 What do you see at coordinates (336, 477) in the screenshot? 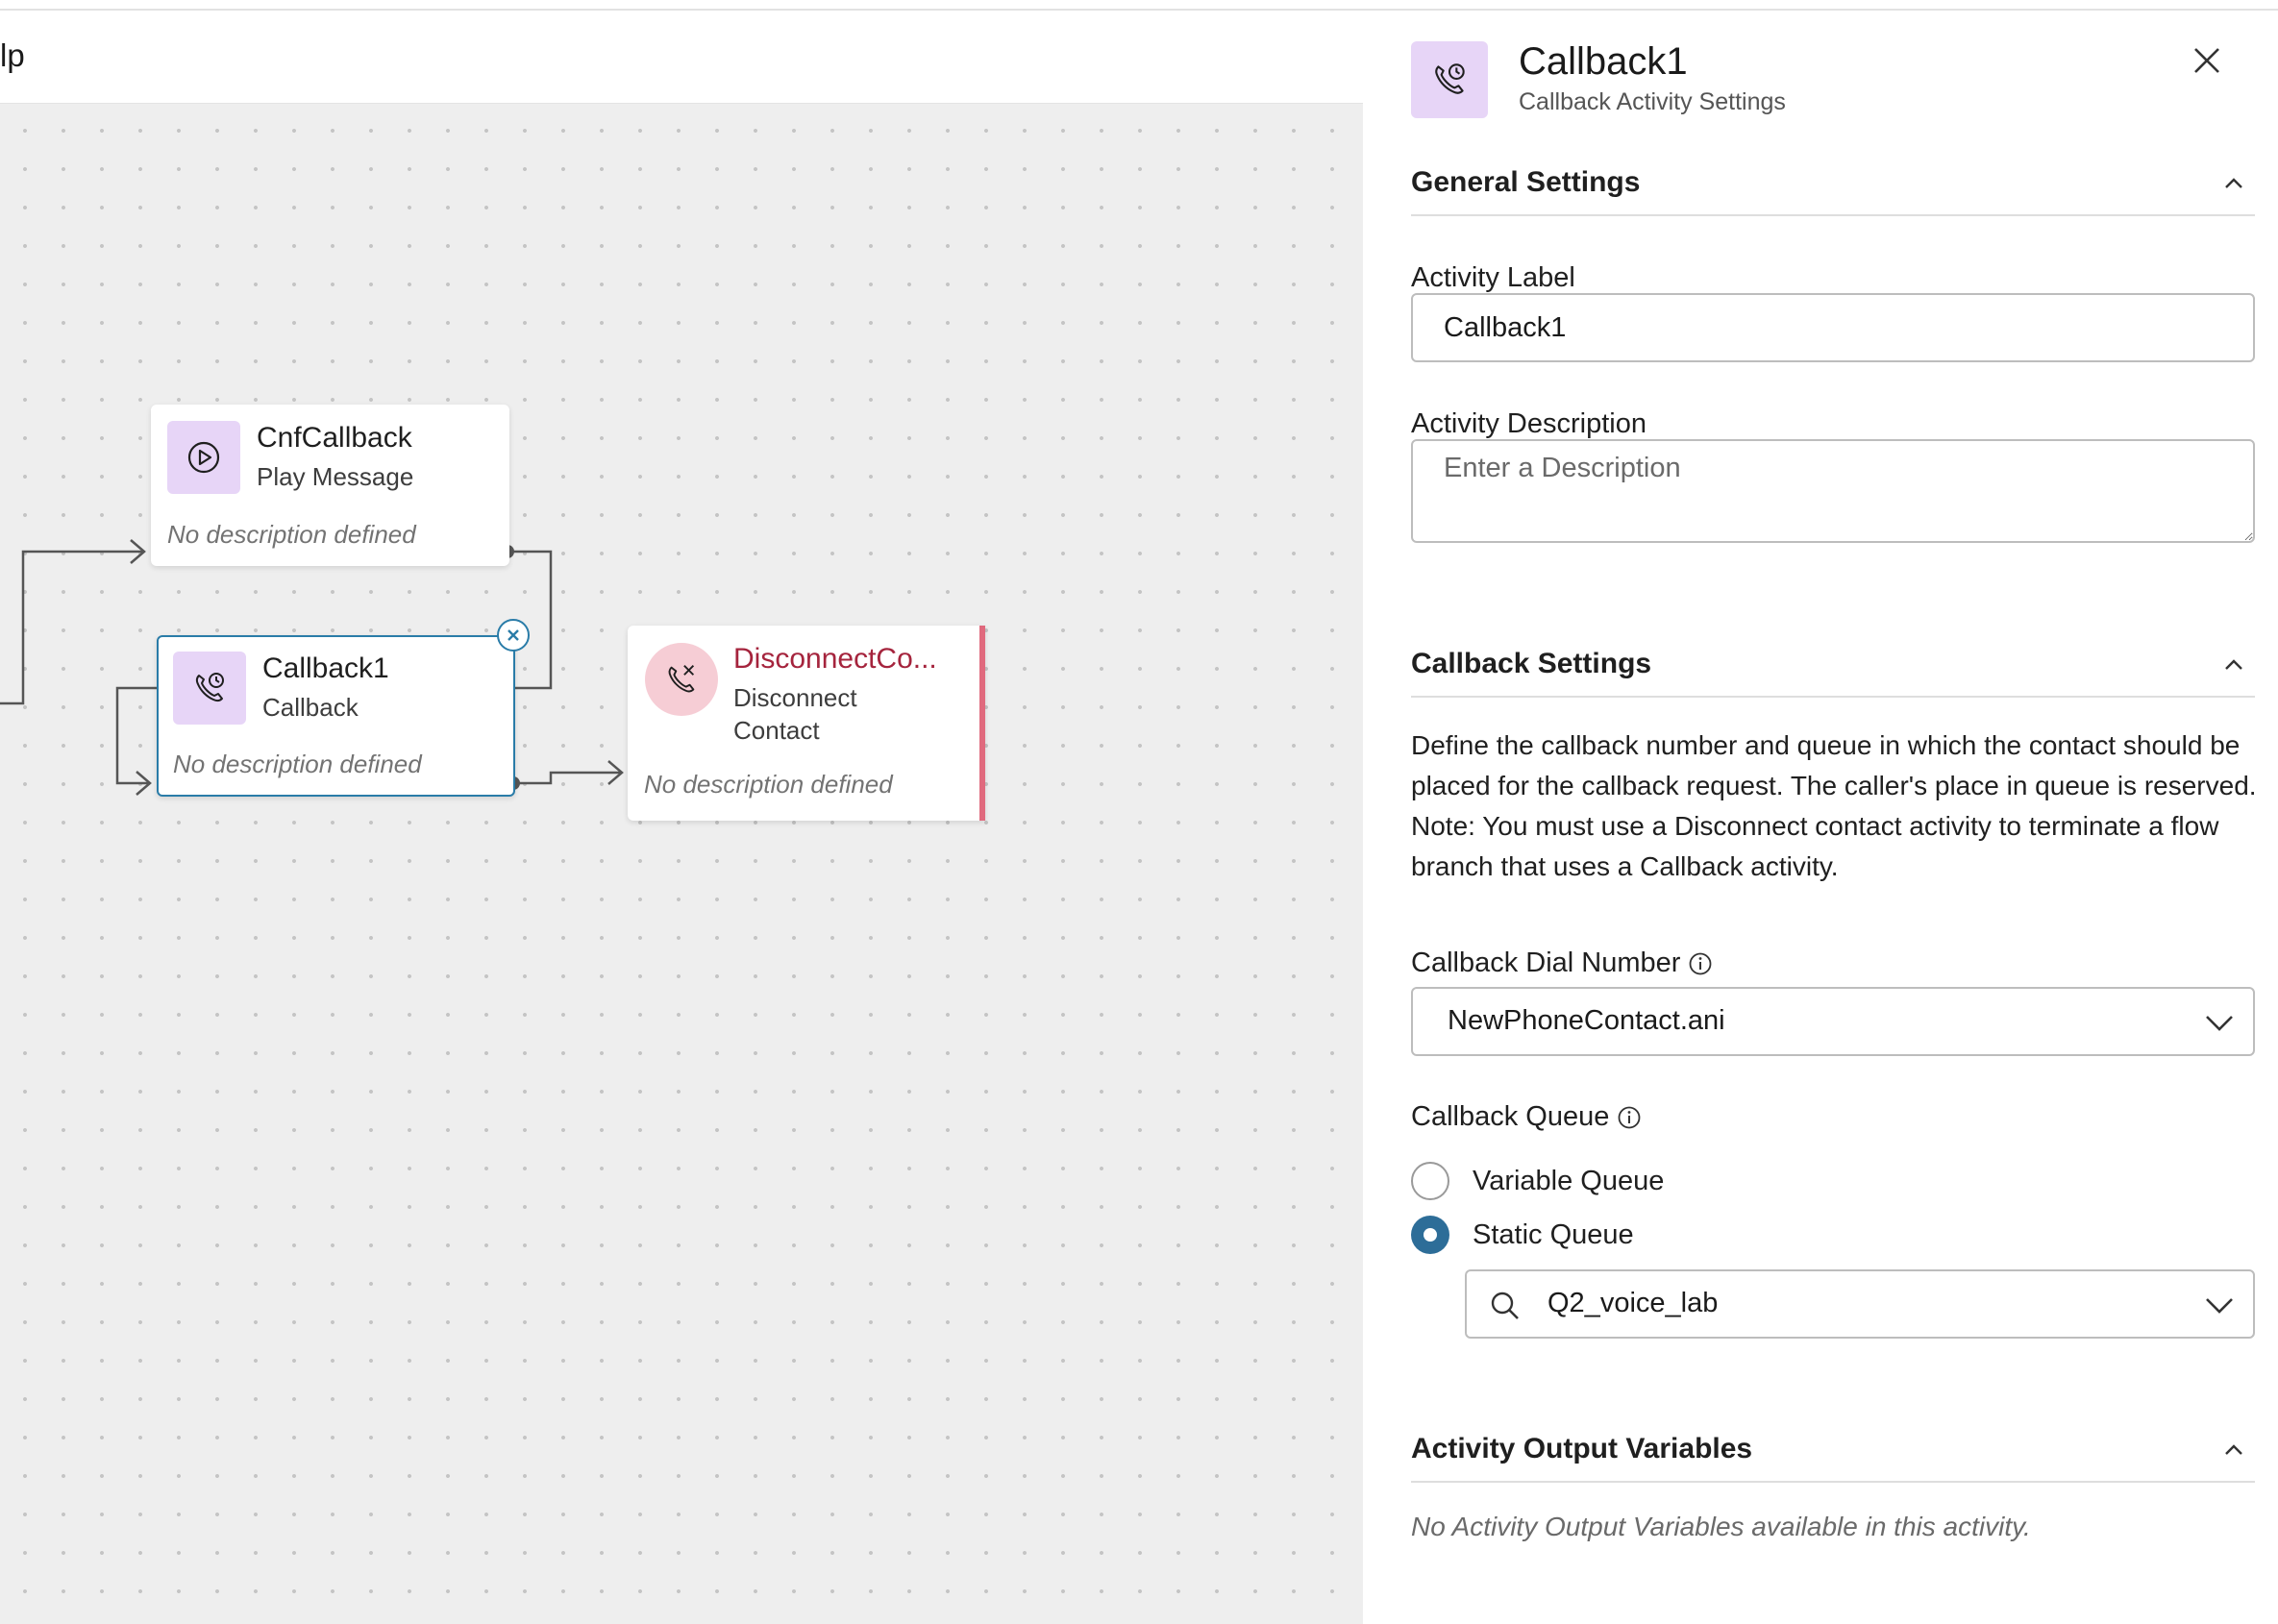
I see `node-type: Play Message` at bounding box center [336, 477].